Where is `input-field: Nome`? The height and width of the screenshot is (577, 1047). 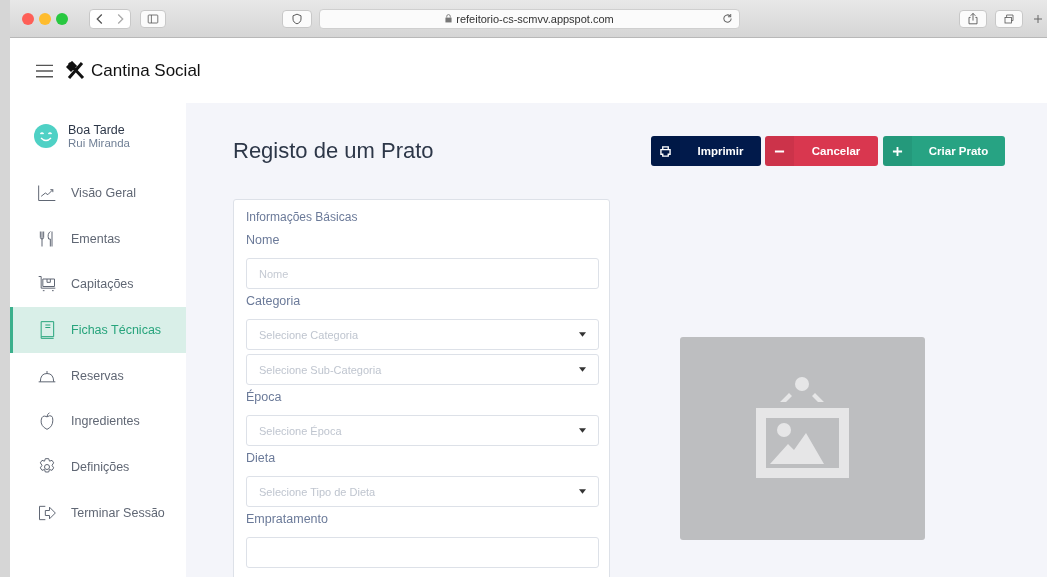 input-field: Nome is located at coordinates (422, 273).